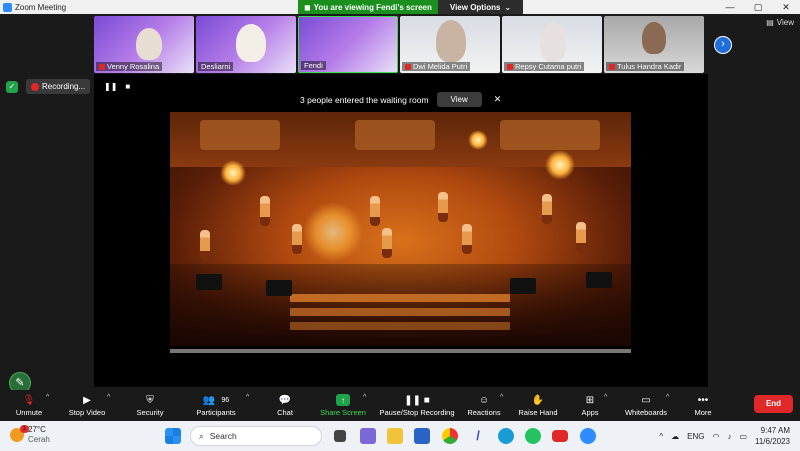 The width and height of the screenshot is (800, 451). I want to click on close-window-button: ✕, so click(786, 7).